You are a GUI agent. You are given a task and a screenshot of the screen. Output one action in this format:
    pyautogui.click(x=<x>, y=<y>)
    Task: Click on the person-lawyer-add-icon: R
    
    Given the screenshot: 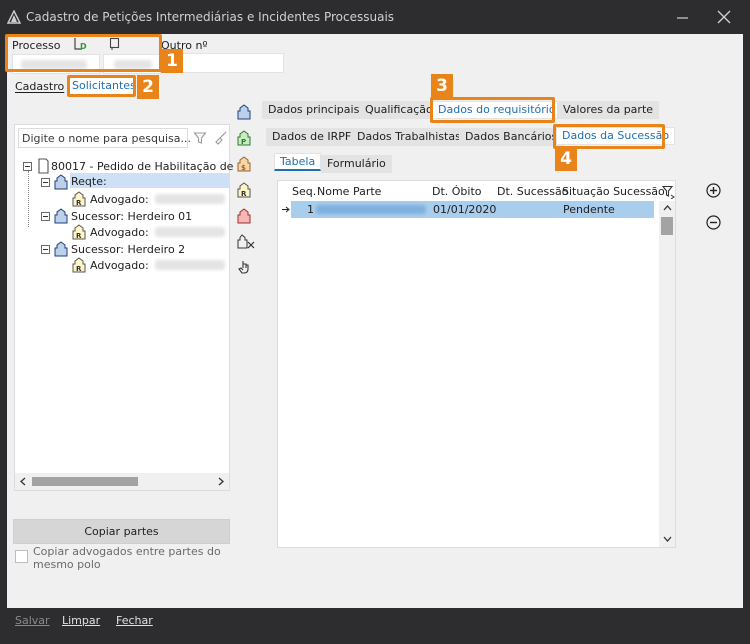 What is the action you would take?
    pyautogui.click(x=244, y=190)
    